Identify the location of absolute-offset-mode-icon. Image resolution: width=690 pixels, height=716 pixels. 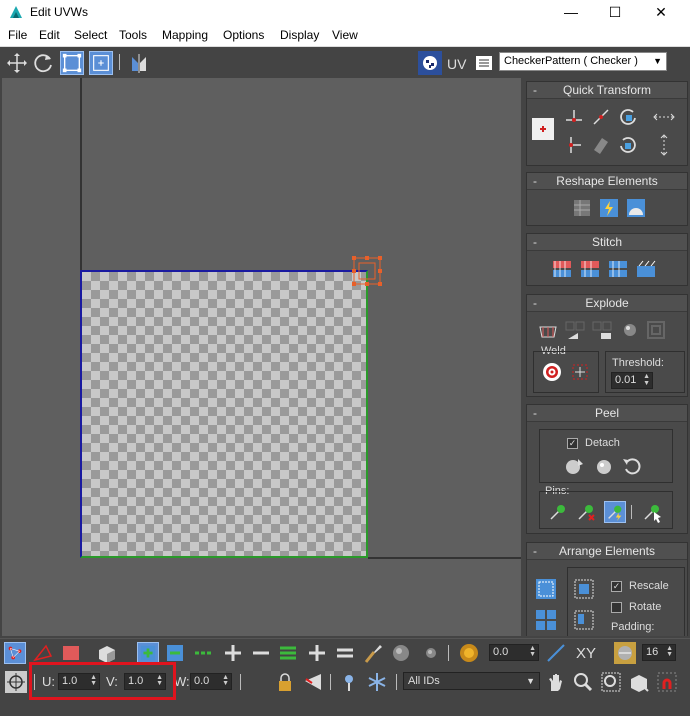
(16, 682).